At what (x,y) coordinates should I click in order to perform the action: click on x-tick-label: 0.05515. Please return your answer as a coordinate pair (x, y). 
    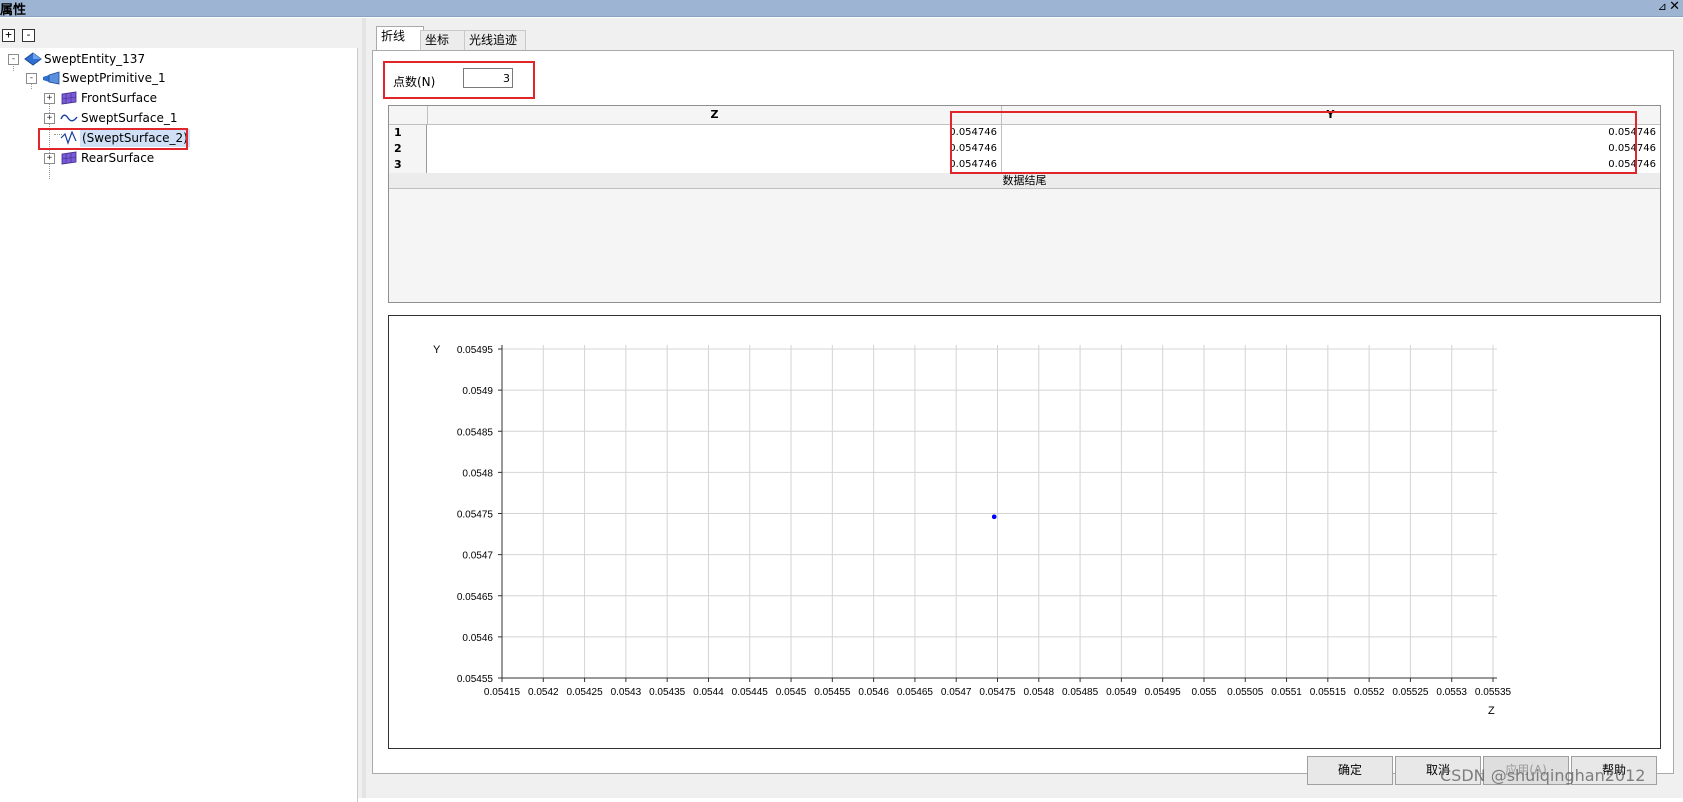
    Looking at the image, I should click on (1328, 692).